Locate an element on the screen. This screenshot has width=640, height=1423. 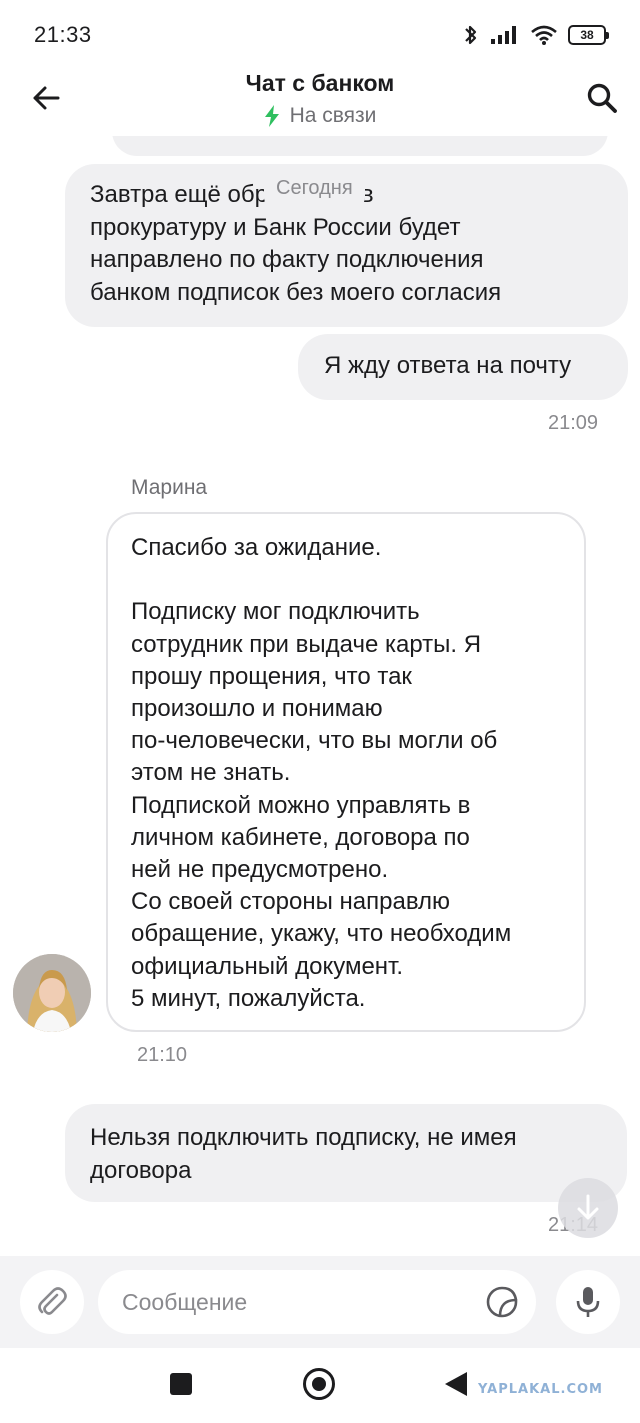
avatar is located at coordinates (52, 993).